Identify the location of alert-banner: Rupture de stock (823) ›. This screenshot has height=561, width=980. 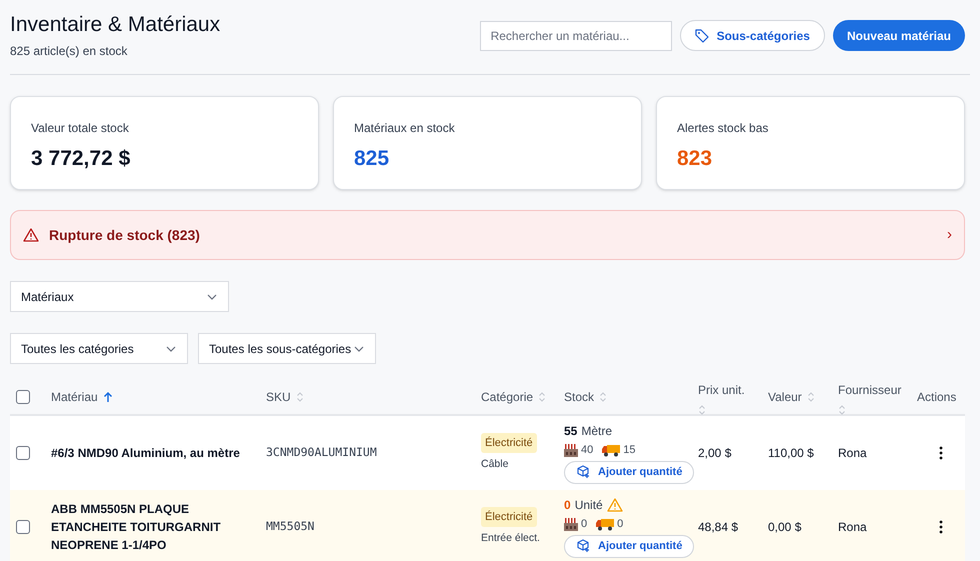
(487, 235).